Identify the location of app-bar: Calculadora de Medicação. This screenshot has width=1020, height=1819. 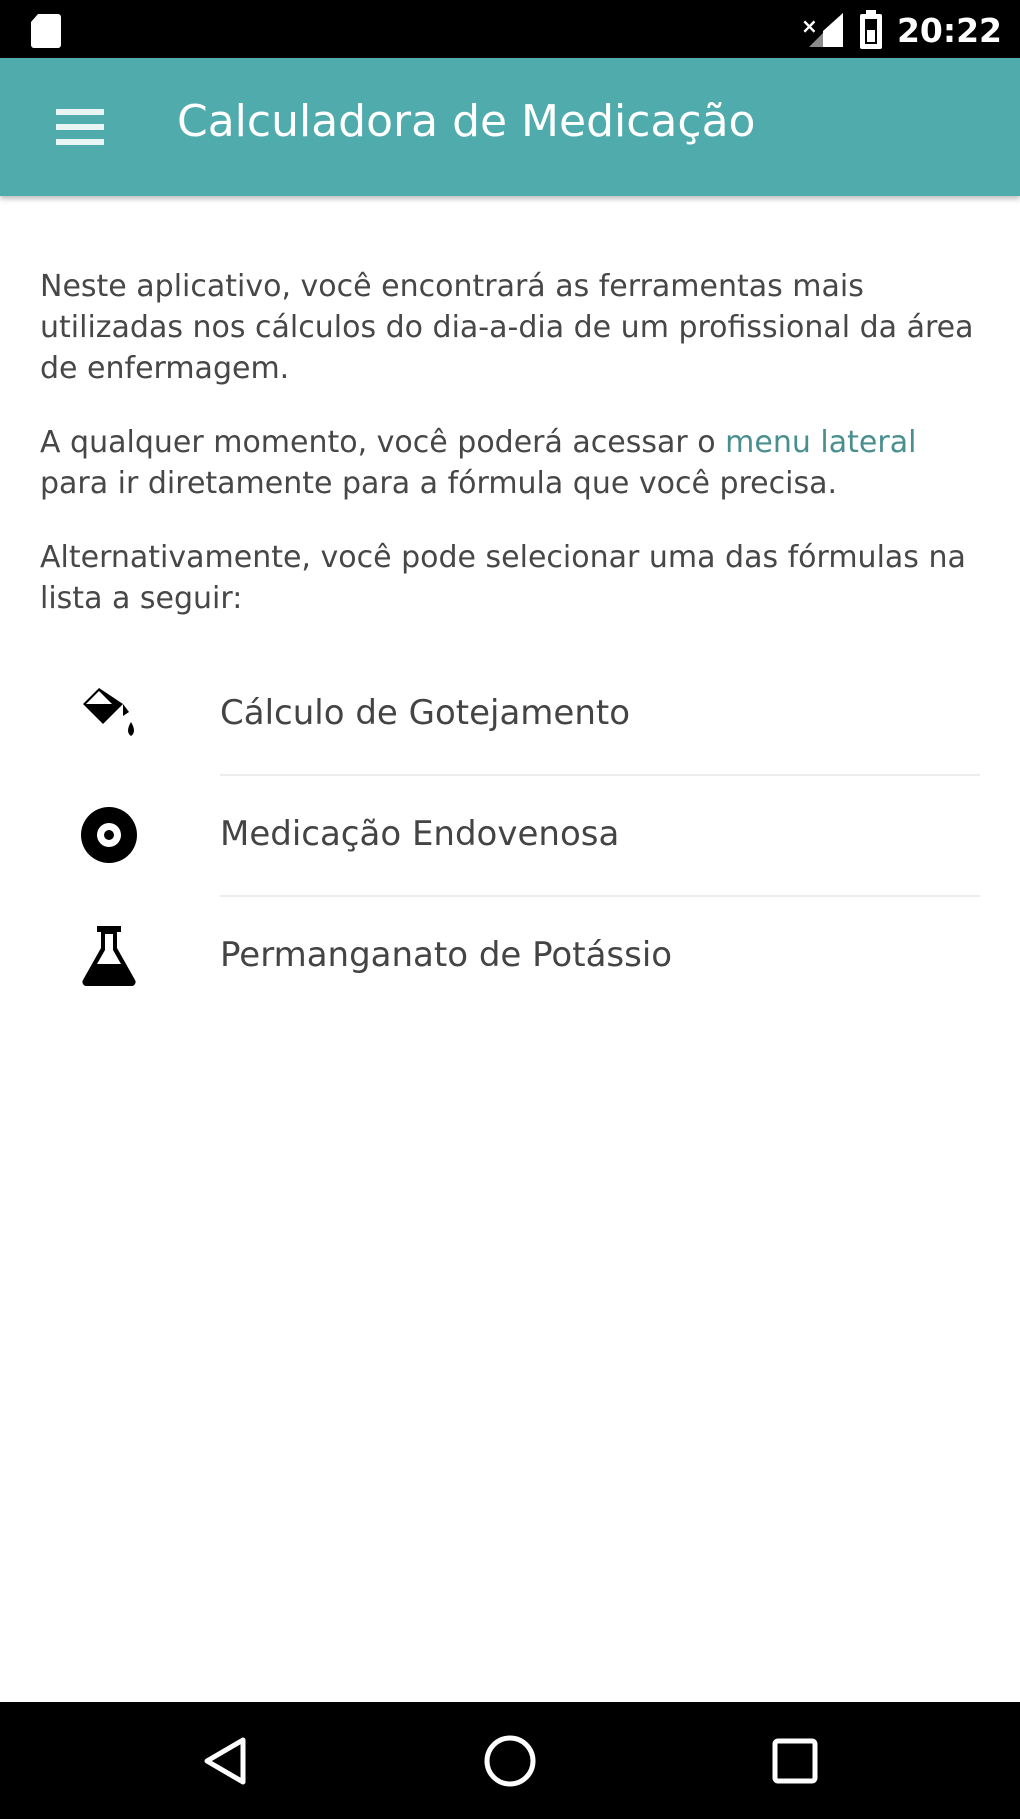
(510, 127).